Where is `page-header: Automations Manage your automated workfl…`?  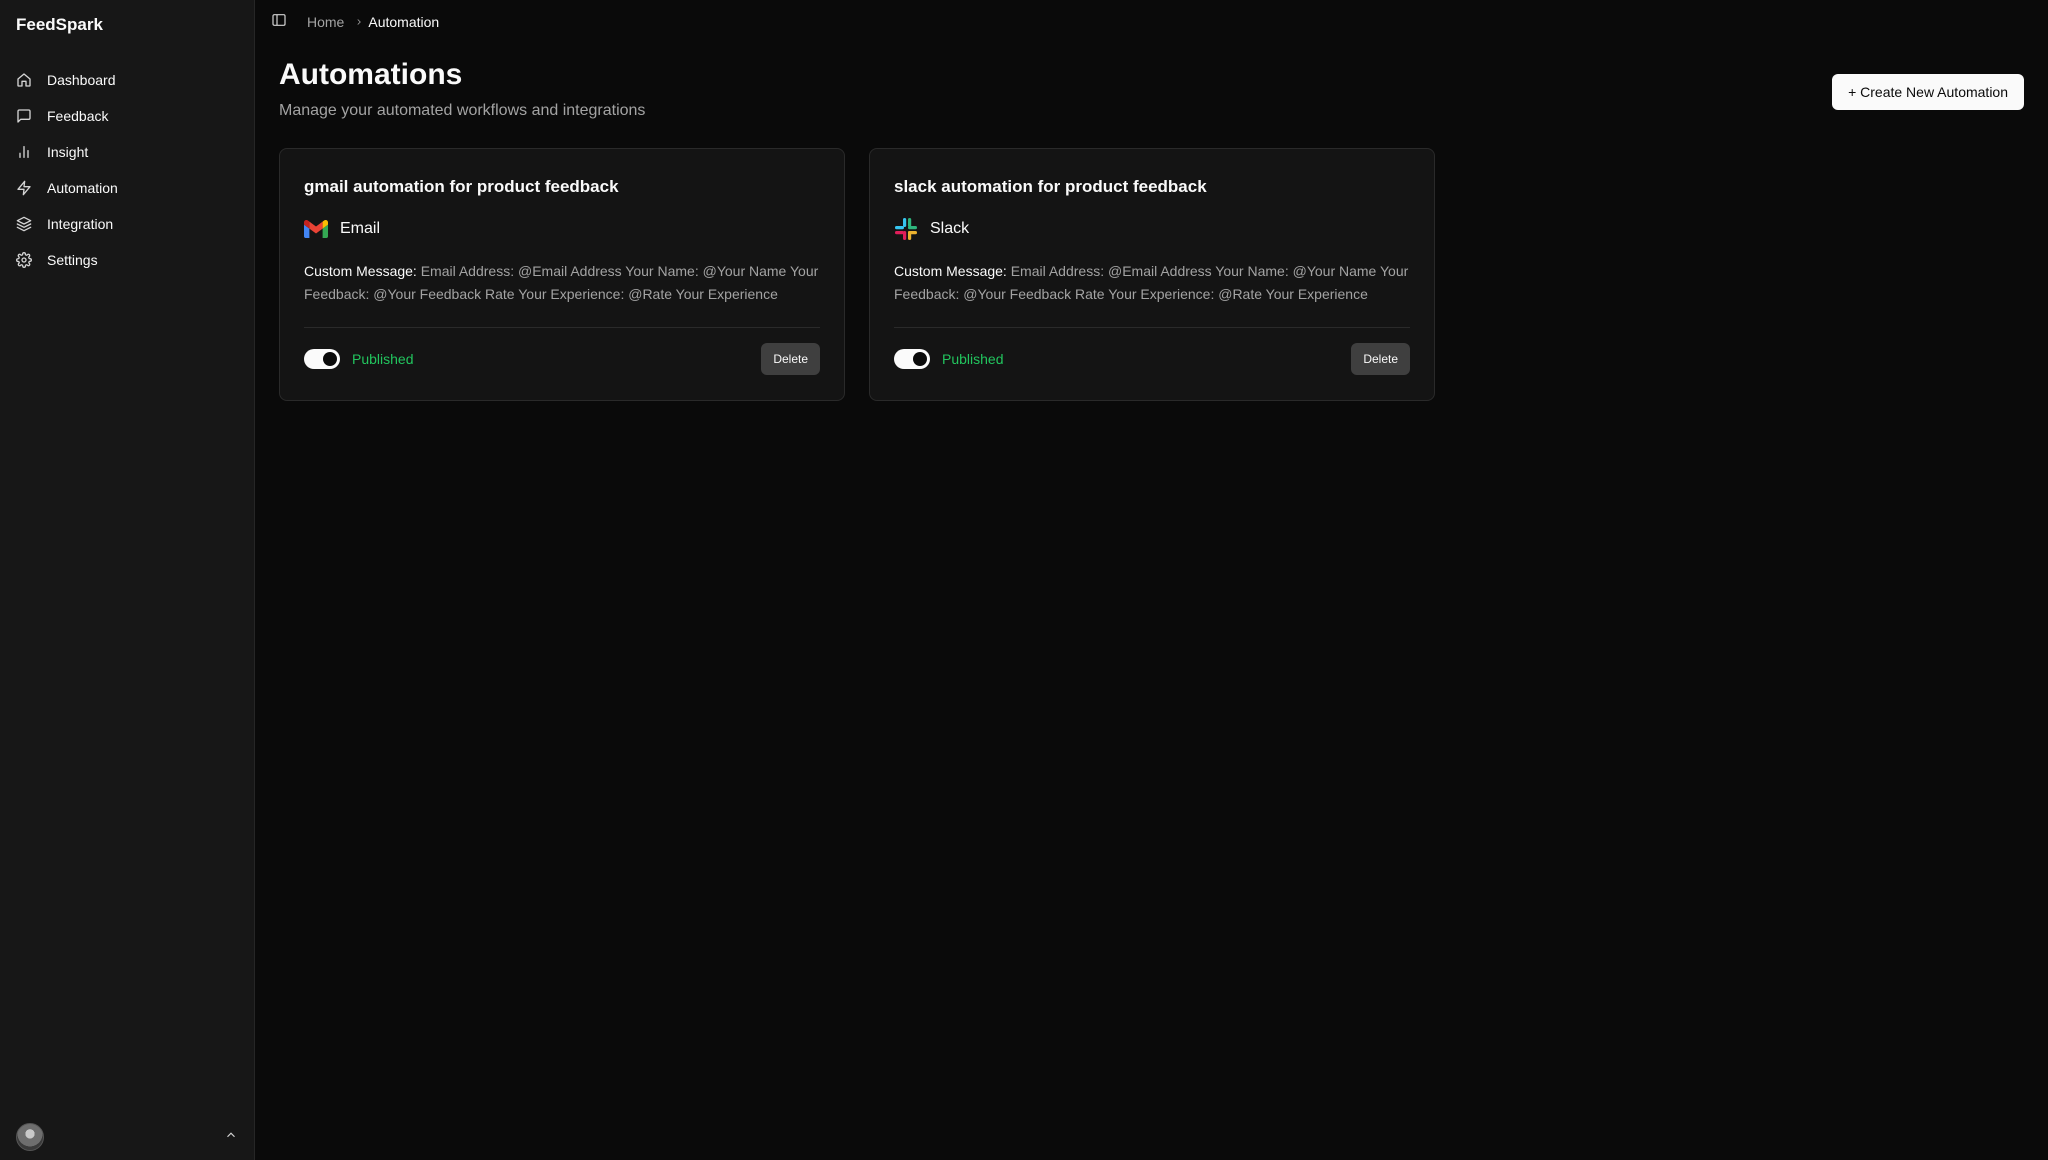 page-header: Automations Manage your automated workfl… is located at coordinates (462, 89).